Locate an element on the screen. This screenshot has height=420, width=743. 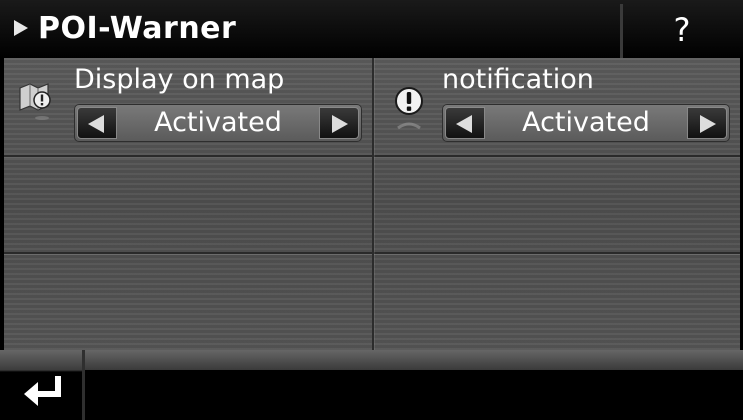
display-on-map-label: Display on map is located at coordinates (179, 79).